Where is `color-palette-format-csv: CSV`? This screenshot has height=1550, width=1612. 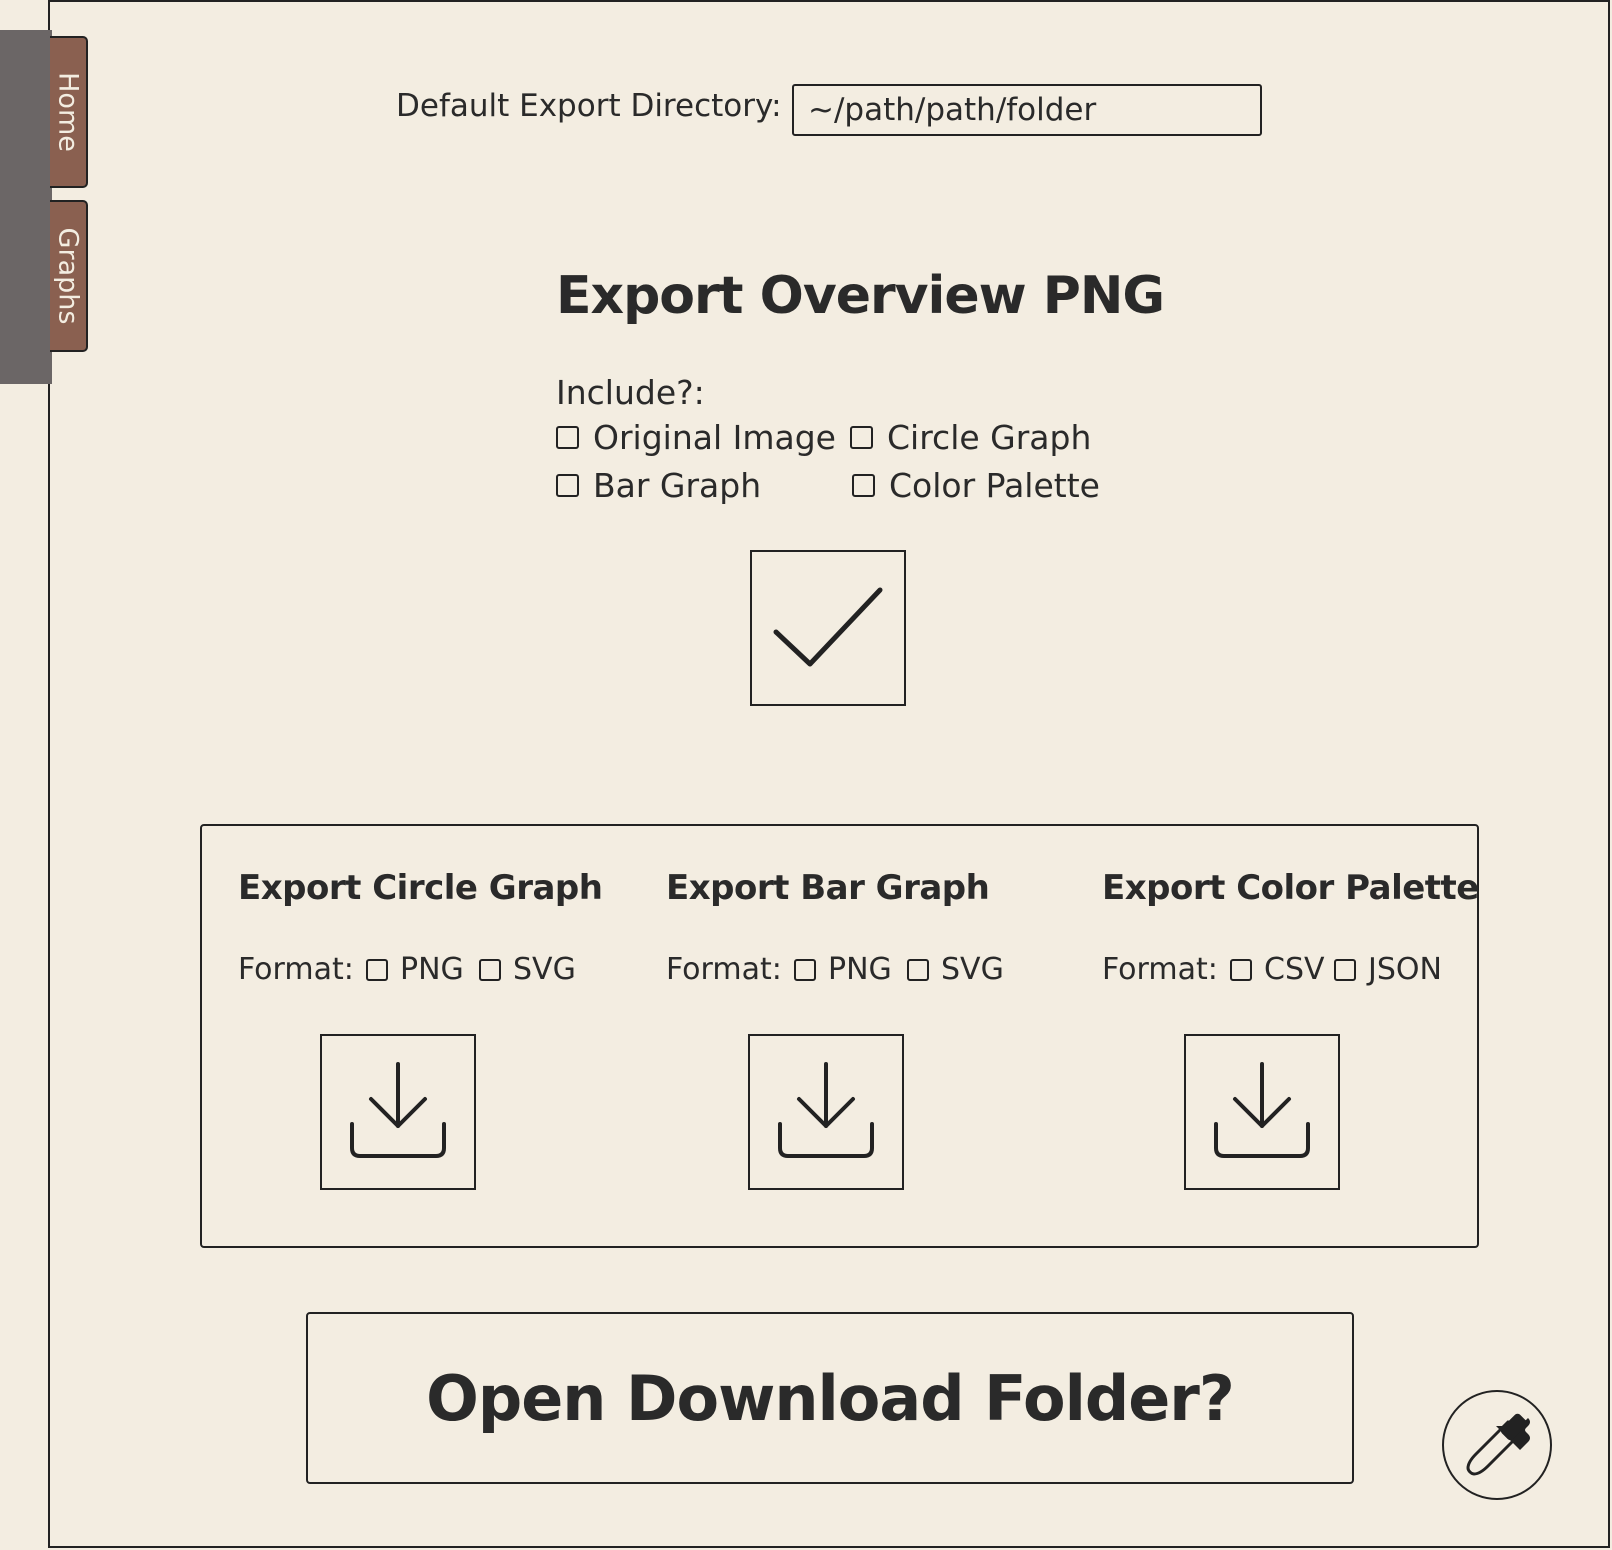 color-palette-format-csv: CSV is located at coordinates (1277, 969).